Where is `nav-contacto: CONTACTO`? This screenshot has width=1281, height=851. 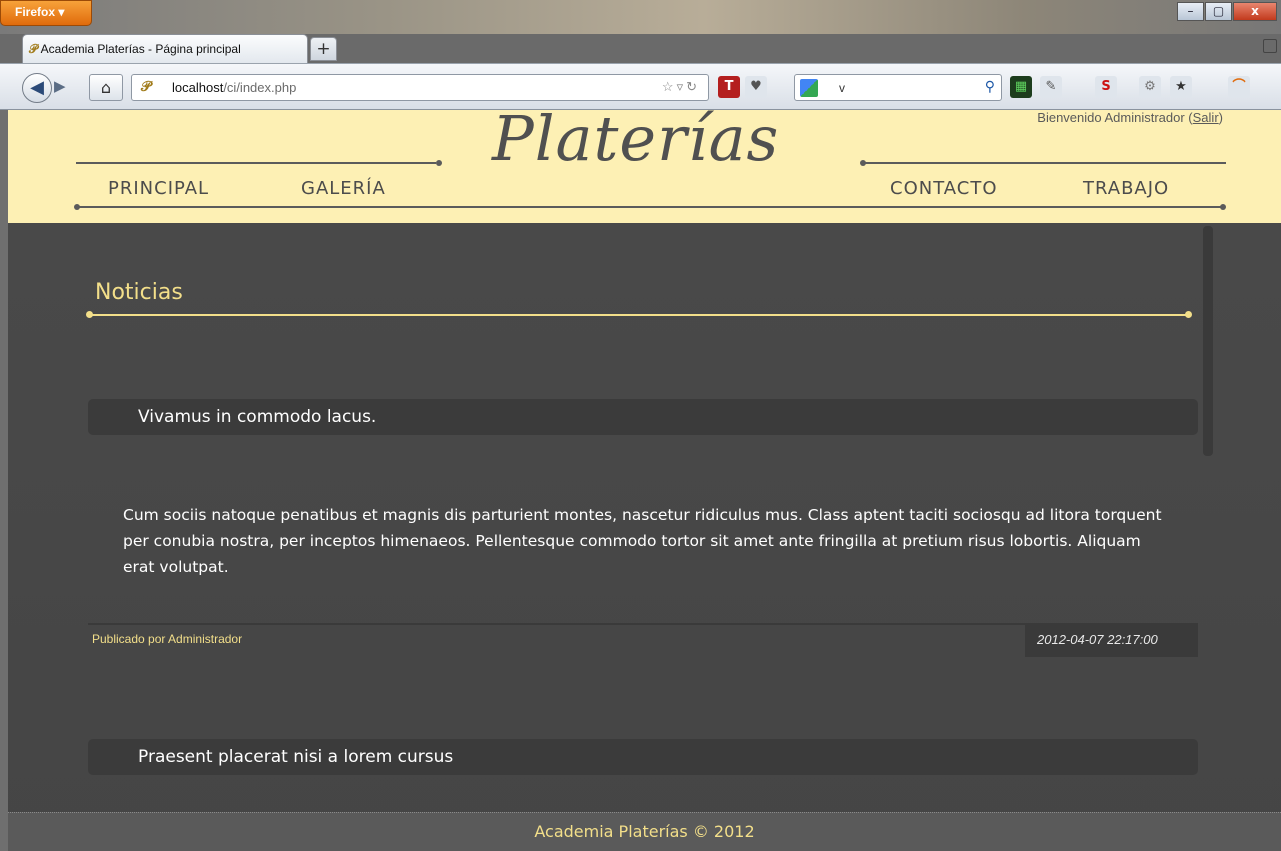 nav-contacto: CONTACTO is located at coordinates (944, 188).